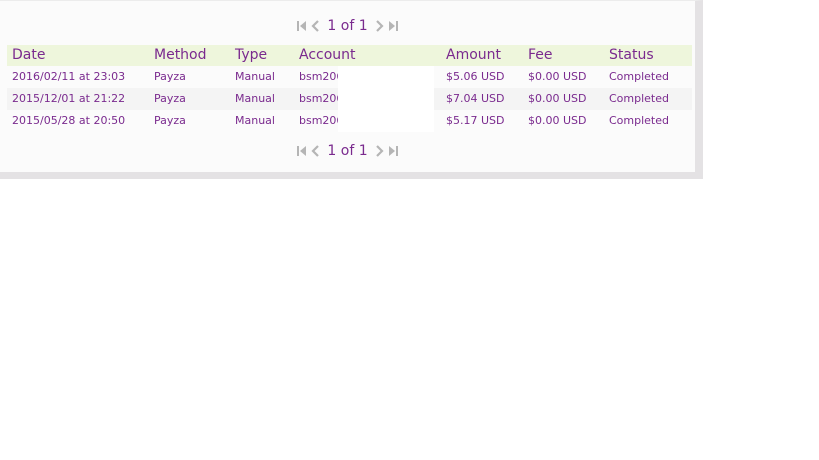 The image size is (819, 460). Describe the element at coordinates (482, 55) in the screenshot. I see `column-header-amount: Amount` at that location.